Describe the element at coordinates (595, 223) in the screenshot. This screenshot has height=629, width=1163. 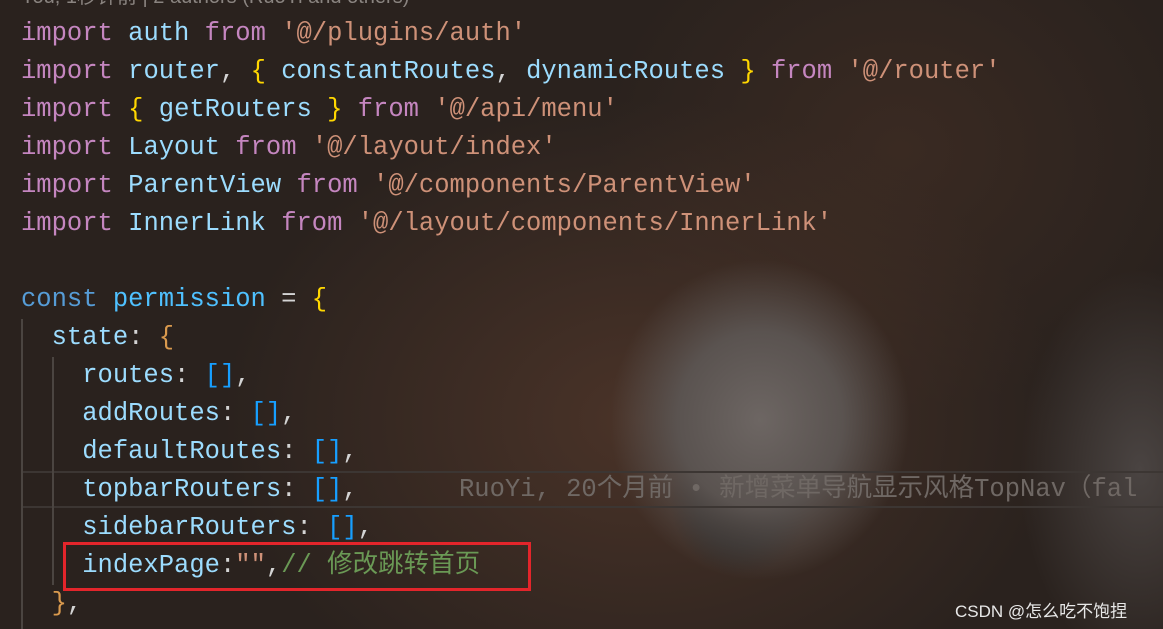
I see `code-token: '@/layout/components/InnerLink'` at that location.